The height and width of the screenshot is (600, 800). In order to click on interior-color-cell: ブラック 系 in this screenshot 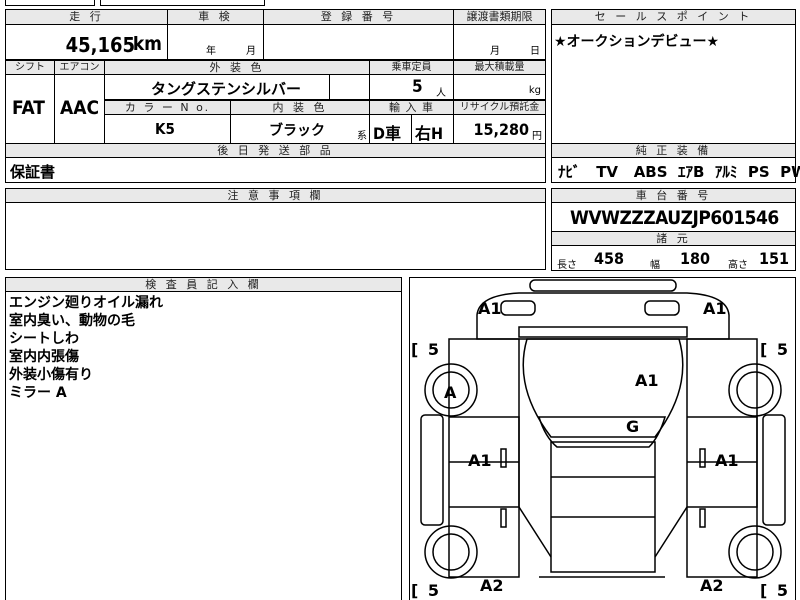, I will do `click(300, 129)`.